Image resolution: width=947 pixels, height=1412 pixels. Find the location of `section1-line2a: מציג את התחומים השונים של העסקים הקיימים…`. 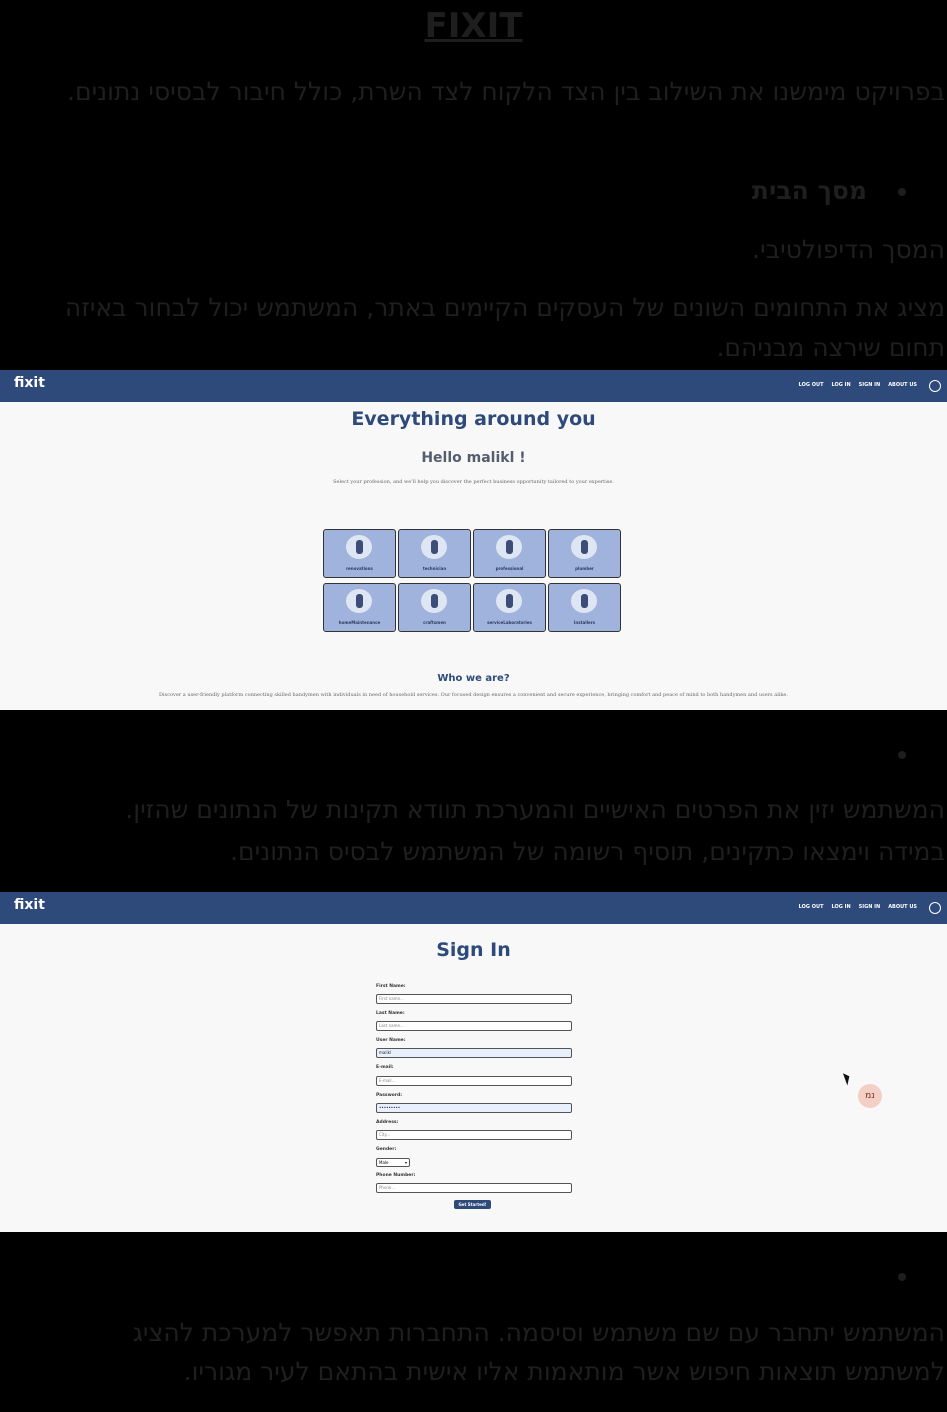

section1-line2a: מציג את התחומים השונים של העסקים הקיימים… is located at coordinates (504, 307).